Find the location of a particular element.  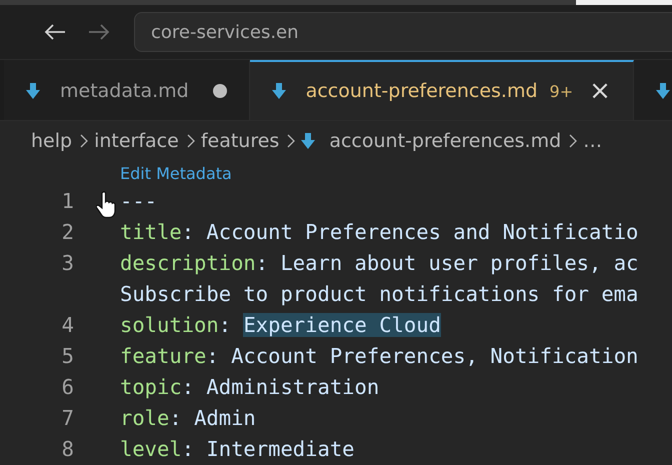

line-number: 2 is located at coordinates (67, 232).